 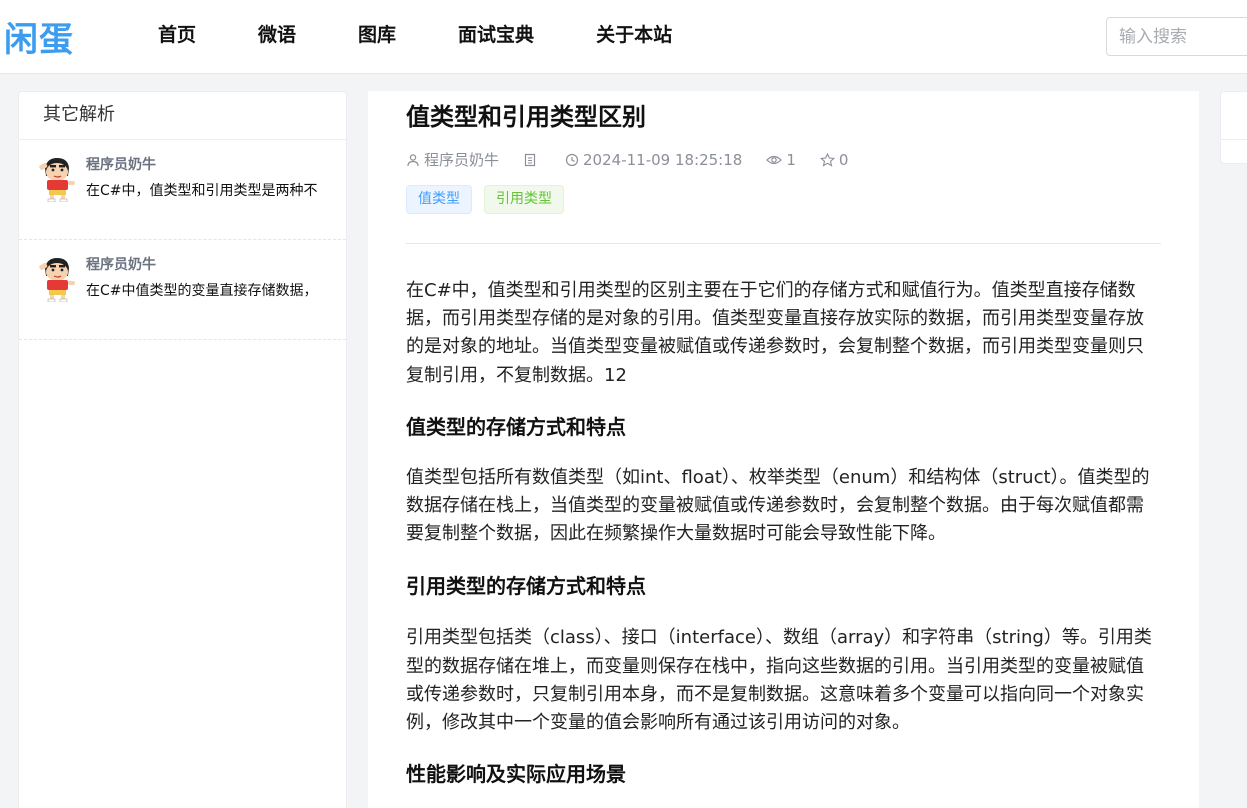 I want to click on item-summary: 在C#中值类型的变量直接存储数据，, so click(x=202, y=291).